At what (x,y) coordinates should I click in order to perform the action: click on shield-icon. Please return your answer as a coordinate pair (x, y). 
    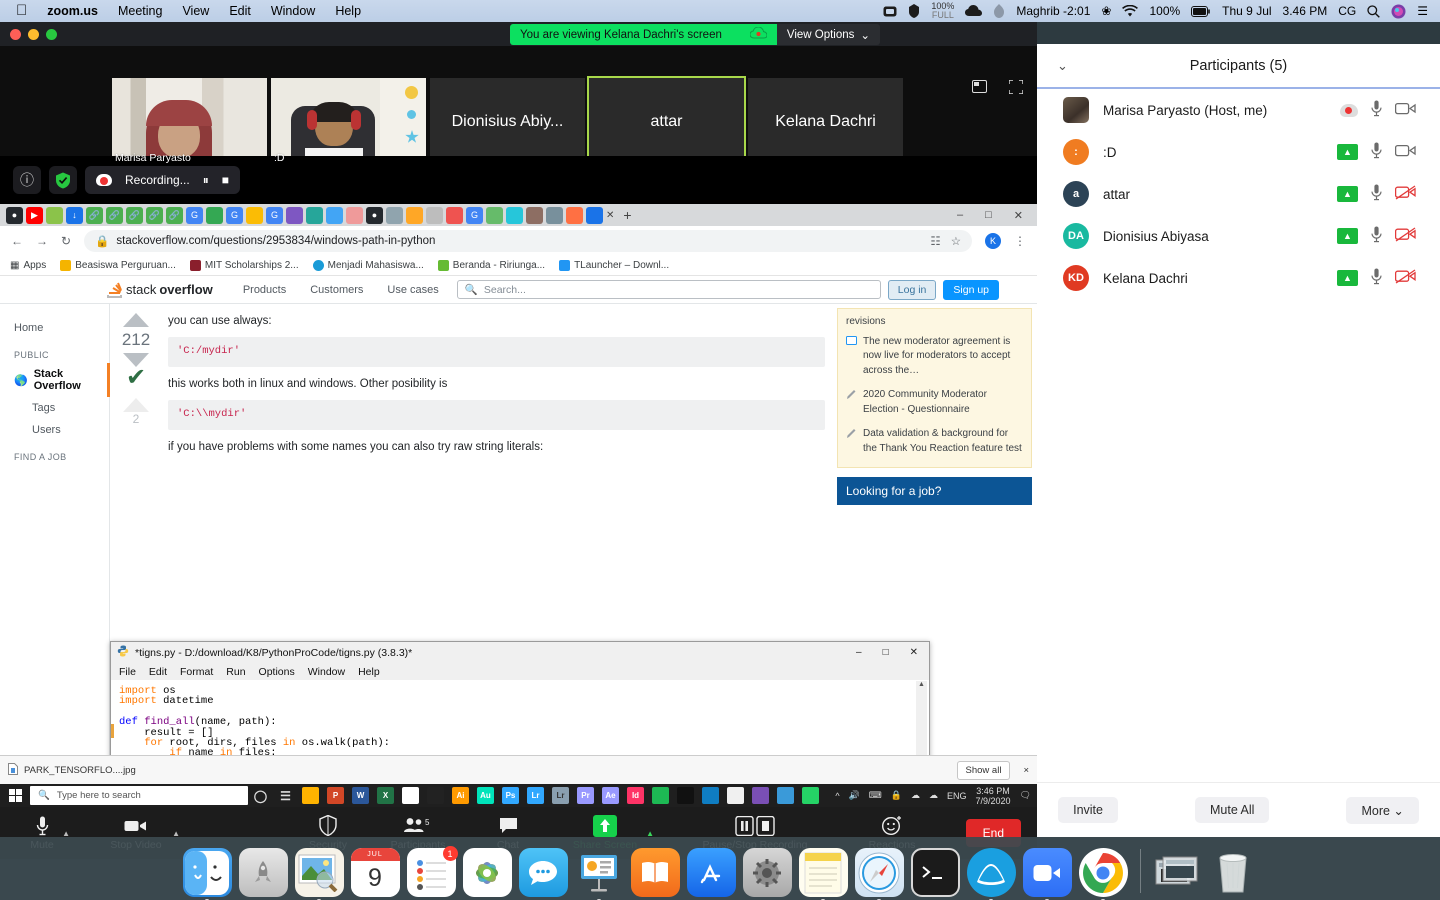
    Looking at the image, I should click on (63, 180).